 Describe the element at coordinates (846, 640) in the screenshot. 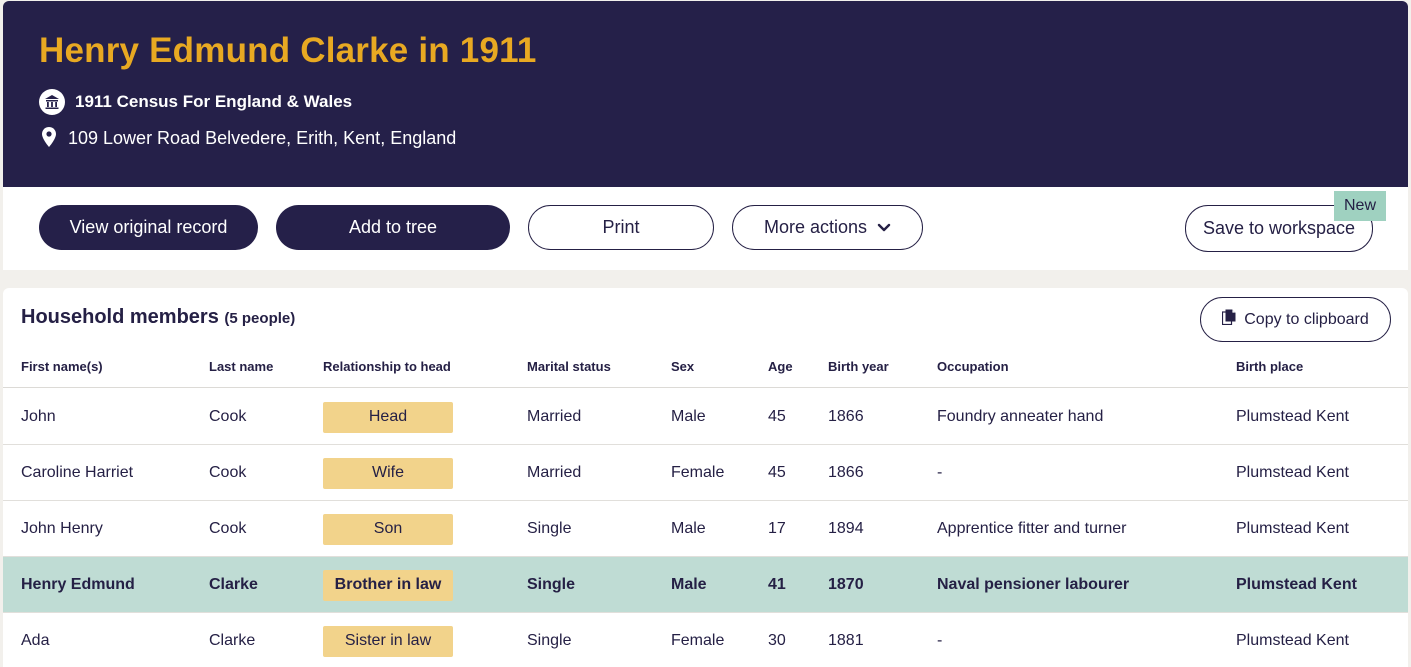

I see `birth-year-cell: 1881` at that location.